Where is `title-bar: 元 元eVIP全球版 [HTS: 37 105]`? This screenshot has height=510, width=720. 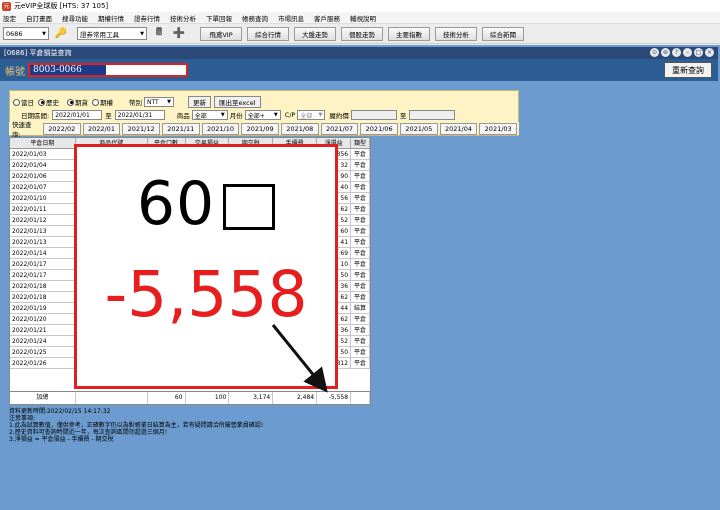
title-bar: 元 元eVIP全球版 [HTS: 37 105] is located at coordinates (360, 6).